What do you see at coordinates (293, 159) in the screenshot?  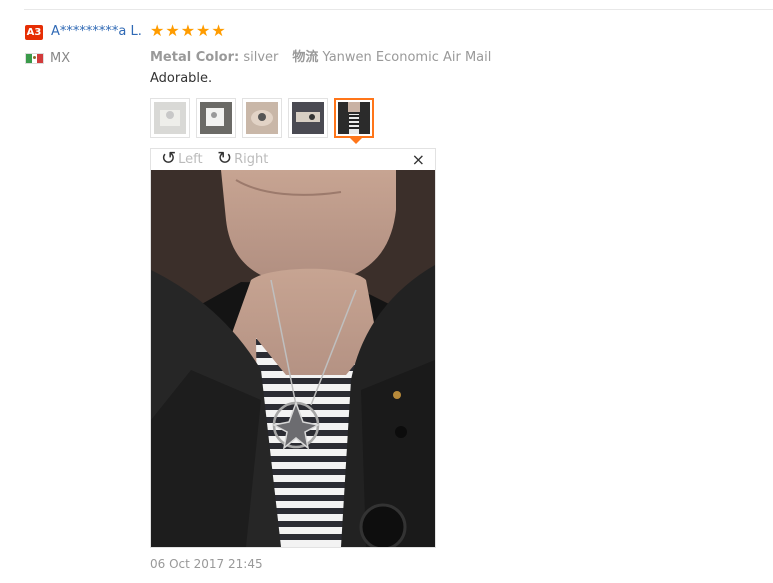 I see `photo-viewer-toolbar: ↺ Left ↻ Right ×` at bounding box center [293, 159].